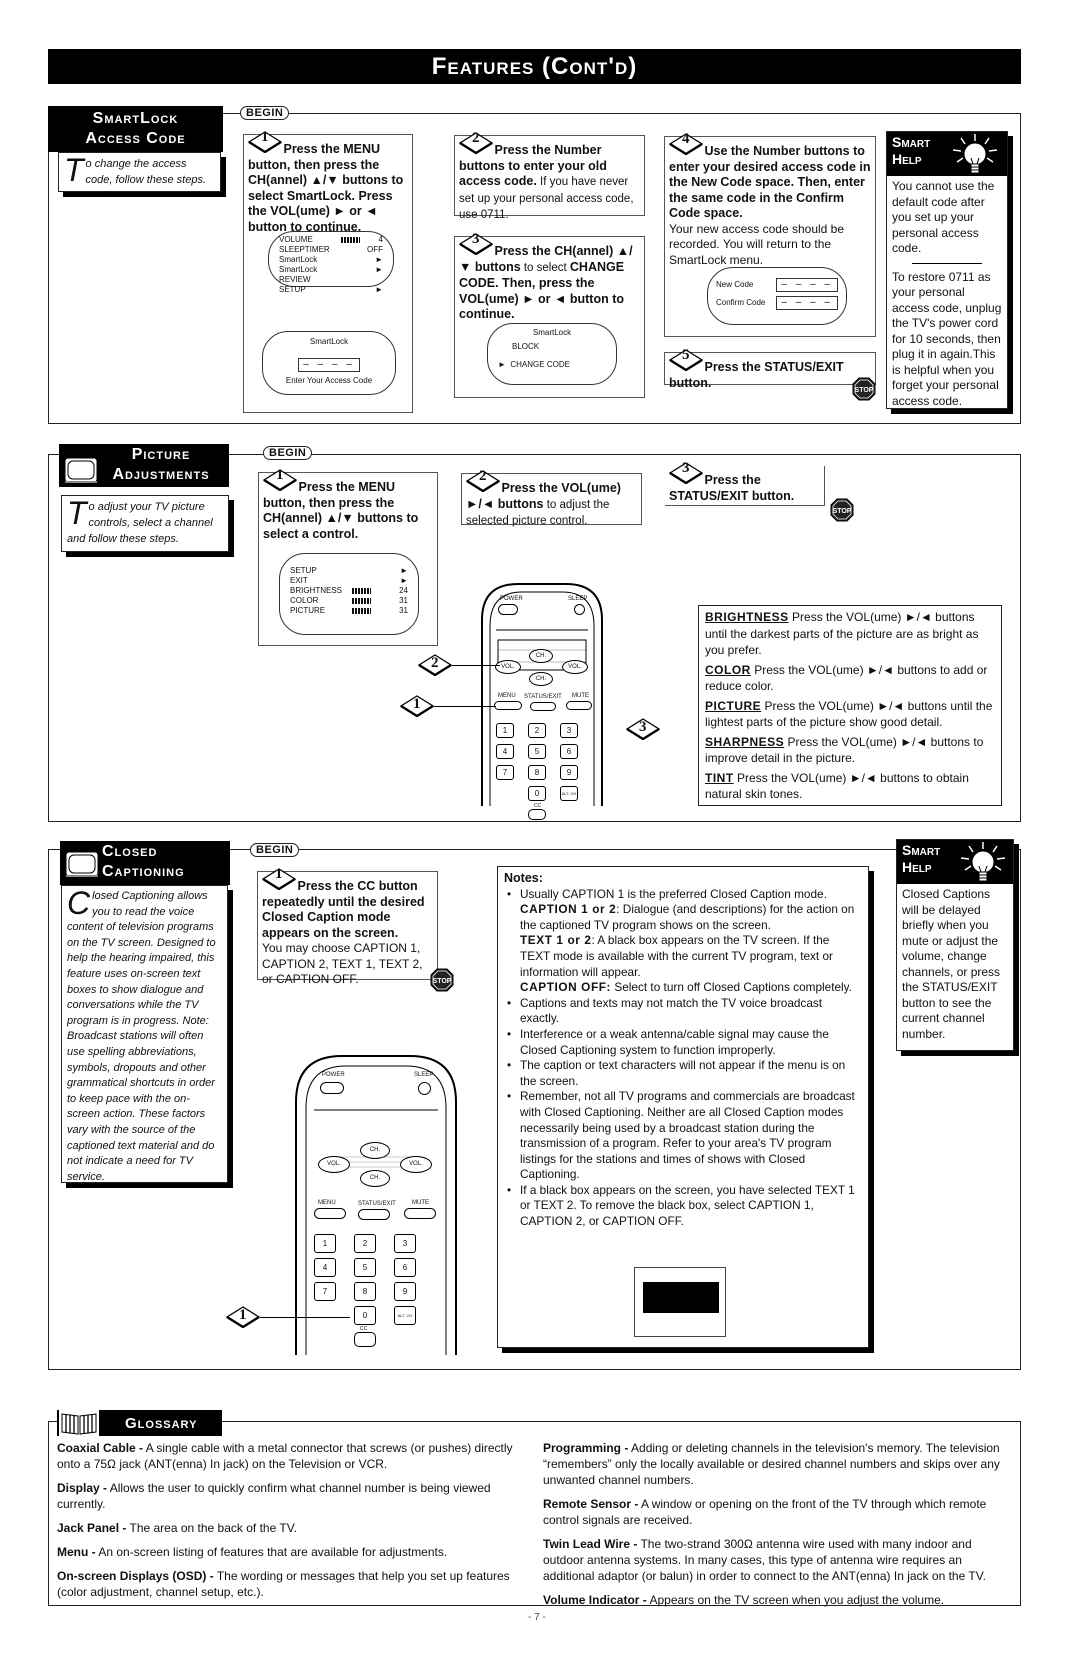  I want to click on step-number-badge: 4, so click(684, 144).